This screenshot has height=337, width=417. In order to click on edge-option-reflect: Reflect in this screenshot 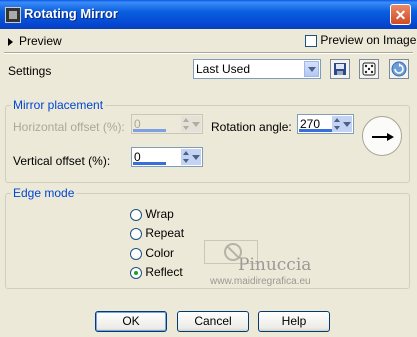, I will do `click(156, 272)`.